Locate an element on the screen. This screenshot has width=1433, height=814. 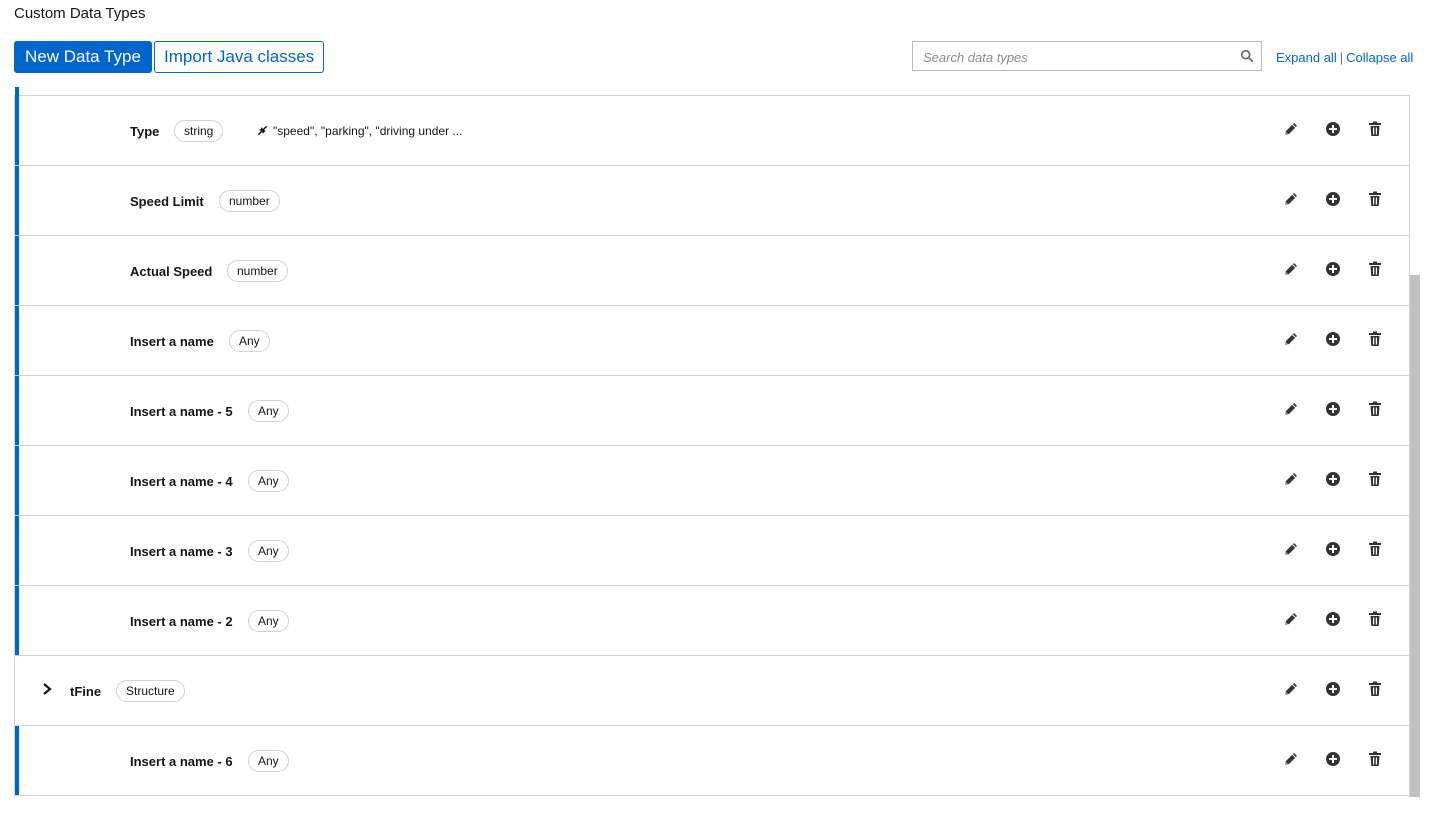
collapse-all-link: Collapse all is located at coordinates (1379, 57).